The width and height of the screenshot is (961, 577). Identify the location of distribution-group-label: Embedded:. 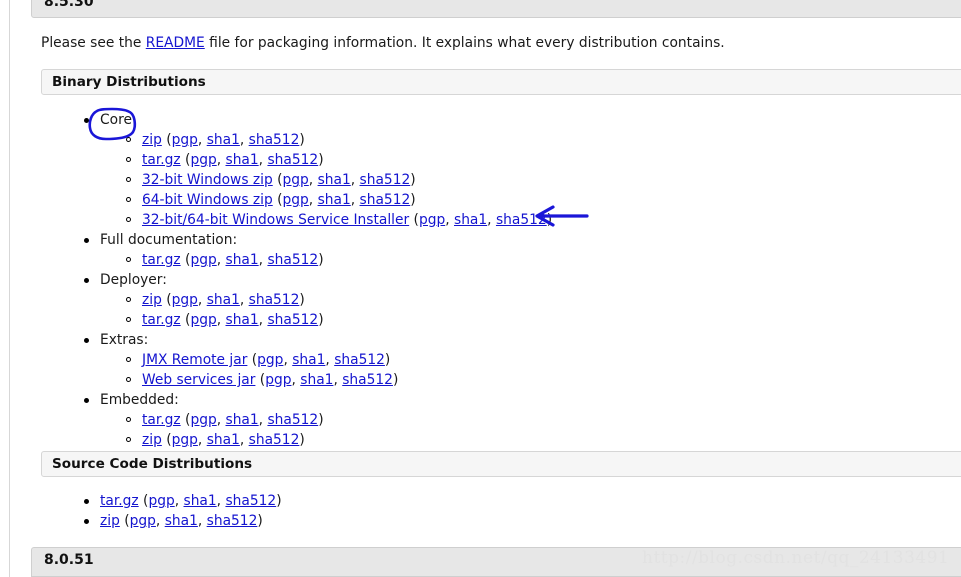
(139, 400).